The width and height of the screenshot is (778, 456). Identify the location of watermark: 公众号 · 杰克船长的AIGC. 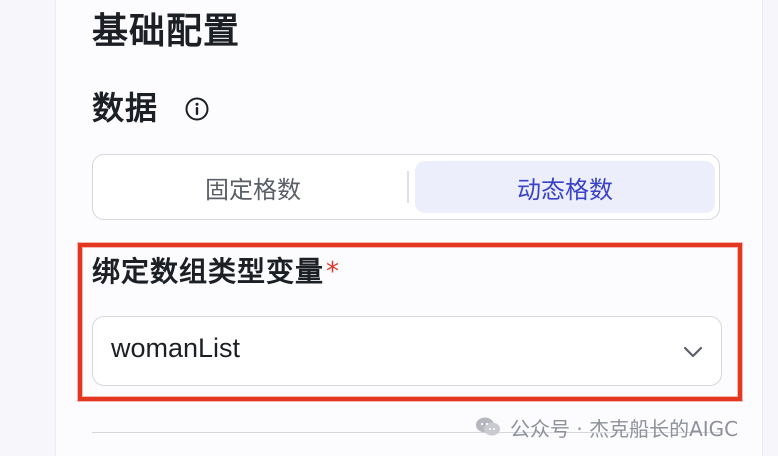
(606, 427).